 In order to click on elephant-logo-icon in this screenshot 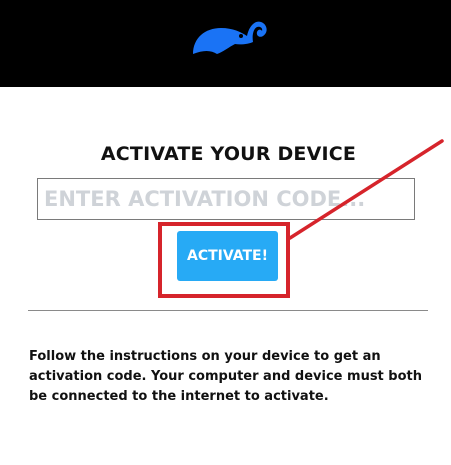, I will do `click(229, 38)`.